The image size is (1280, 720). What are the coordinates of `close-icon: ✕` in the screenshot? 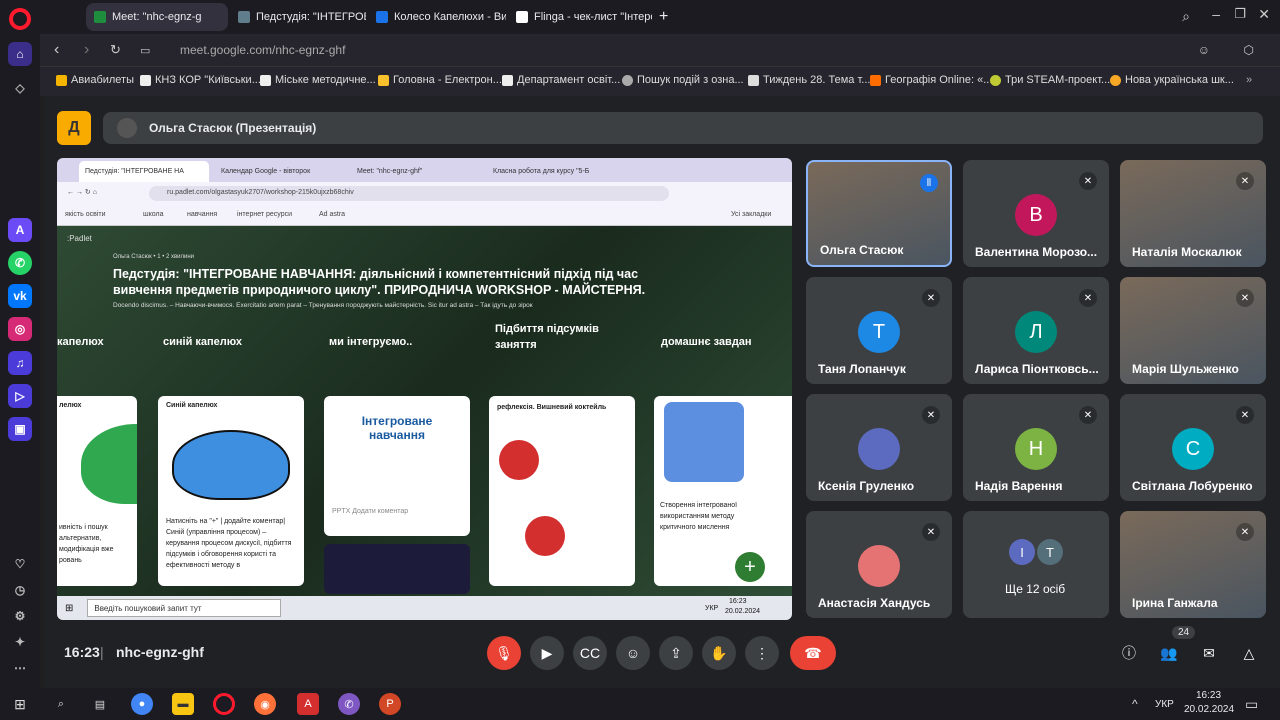 It's located at (1264, 14).